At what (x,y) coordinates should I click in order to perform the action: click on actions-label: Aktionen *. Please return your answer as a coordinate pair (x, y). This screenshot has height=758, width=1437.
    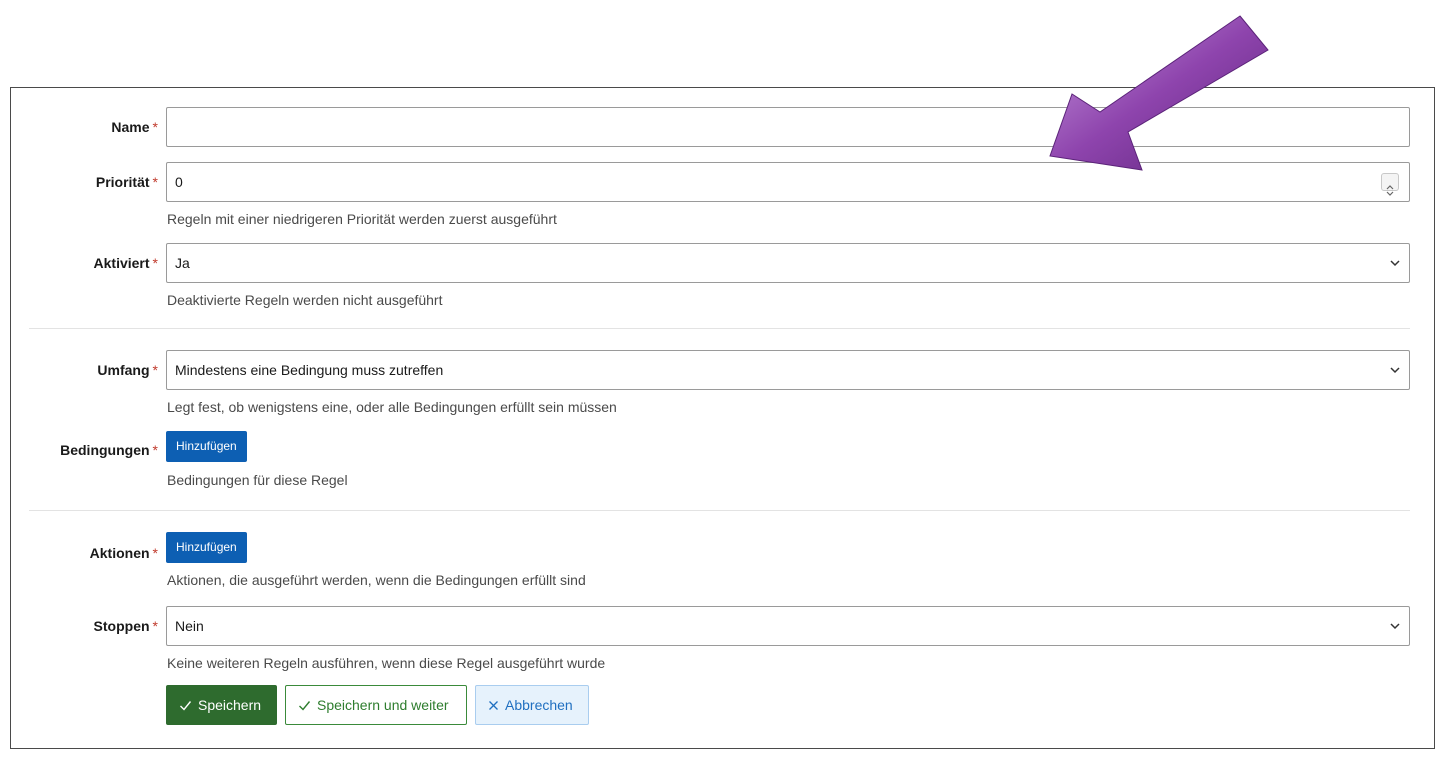
    Looking at the image, I should click on (123, 553).